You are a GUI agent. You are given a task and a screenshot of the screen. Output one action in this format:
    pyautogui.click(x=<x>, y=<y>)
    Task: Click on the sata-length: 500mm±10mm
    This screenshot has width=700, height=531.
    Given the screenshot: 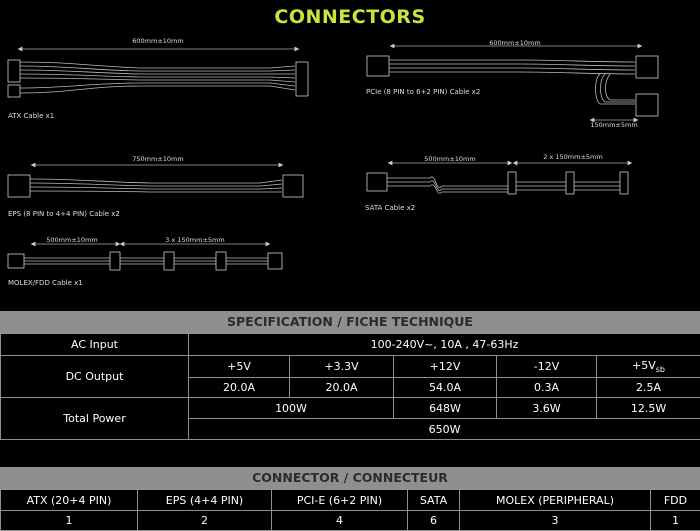 What is the action you would take?
    pyautogui.click(x=450, y=159)
    